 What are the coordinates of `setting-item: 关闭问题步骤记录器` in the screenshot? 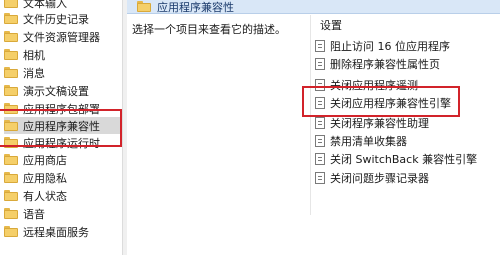 It's located at (372, 177).